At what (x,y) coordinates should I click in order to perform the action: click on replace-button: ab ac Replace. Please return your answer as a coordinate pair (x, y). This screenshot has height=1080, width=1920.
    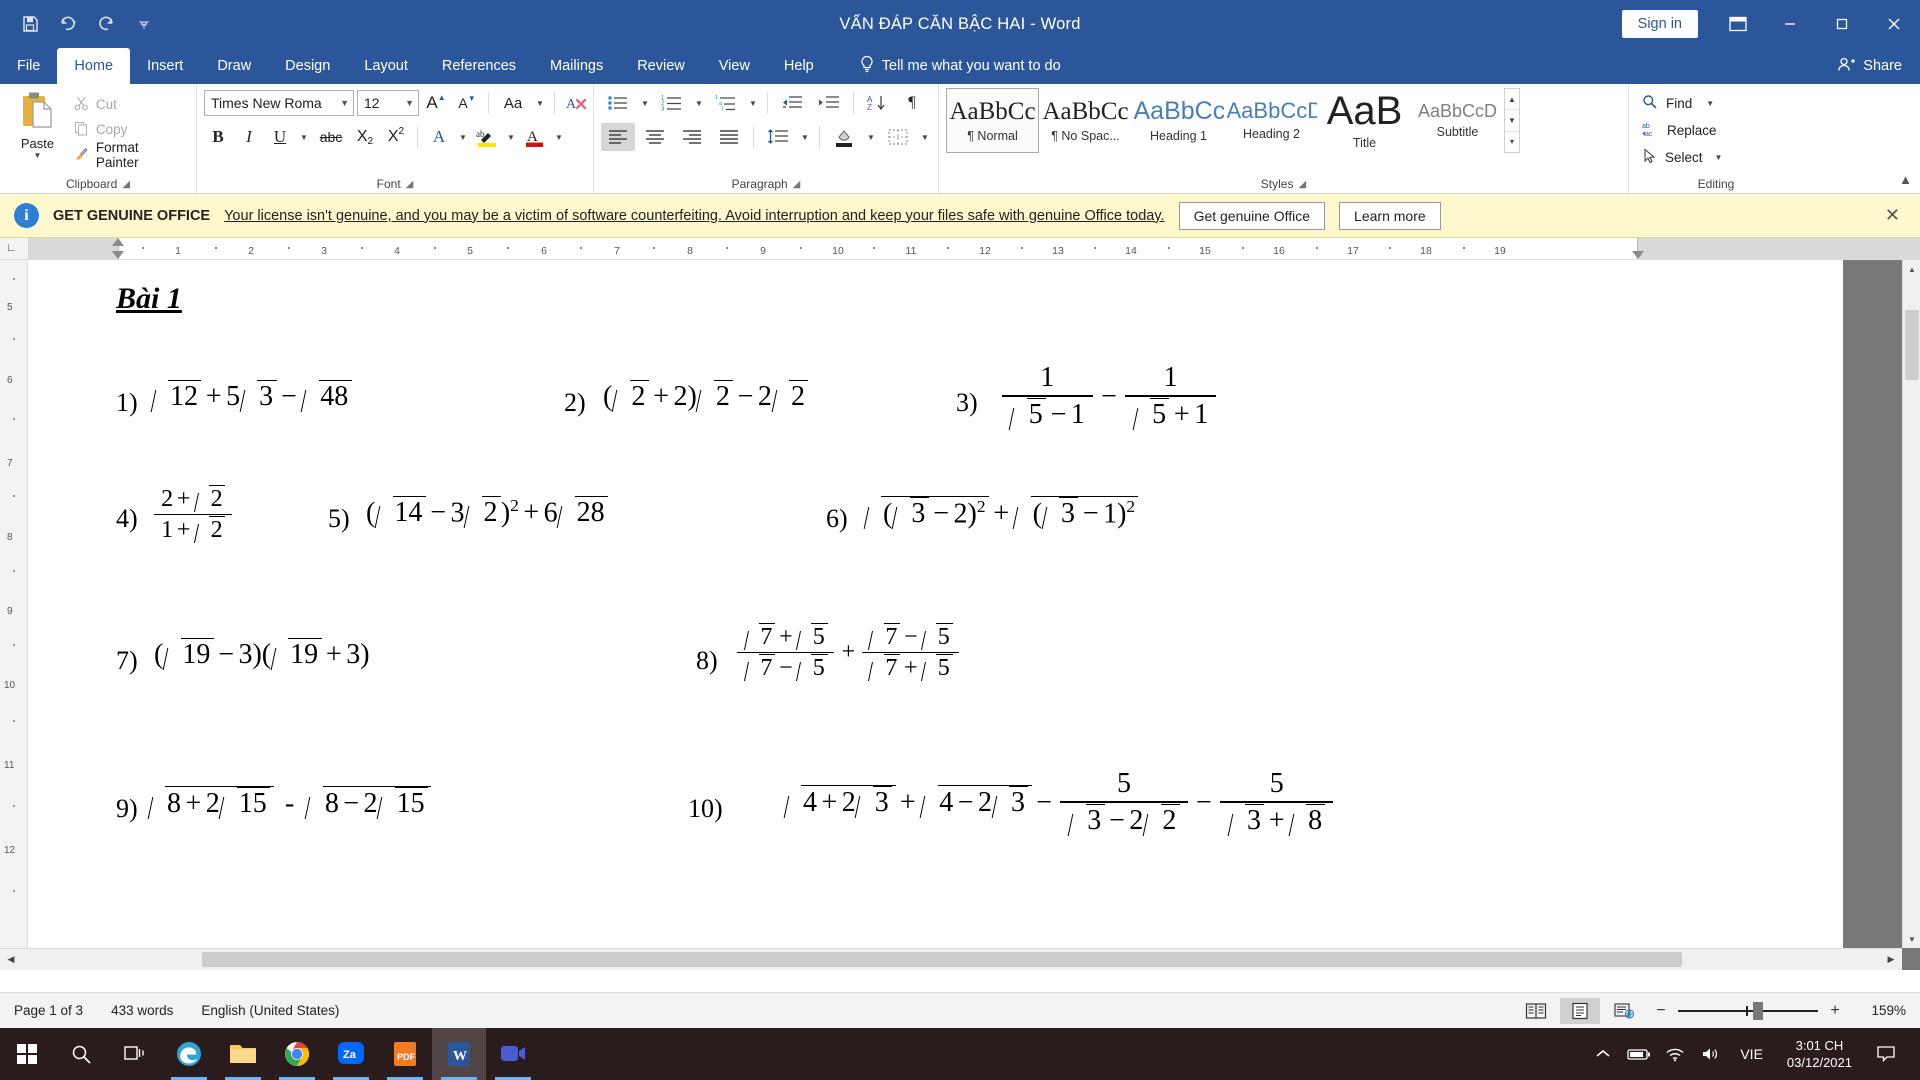
    Looking at the image, I should click on (1679, 130).